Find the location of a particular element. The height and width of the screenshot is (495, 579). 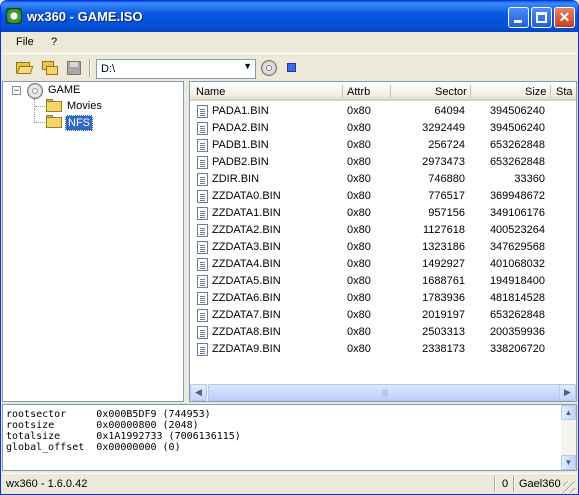

tree-item-game: GAME is located at coordinates (64, 90).